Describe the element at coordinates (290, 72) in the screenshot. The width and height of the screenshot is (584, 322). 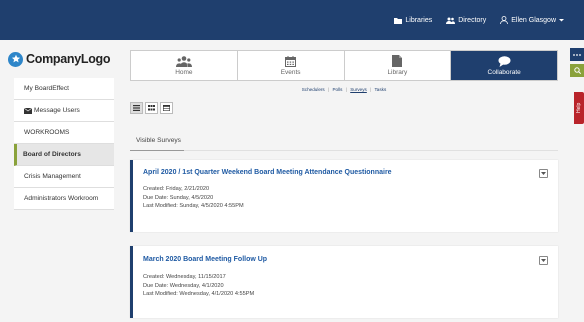
I see `tab-label: Events` at that location.